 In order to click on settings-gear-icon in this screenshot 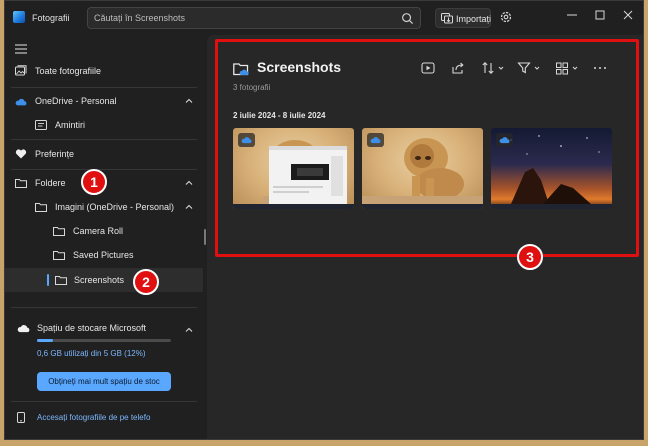, I will do `click(506, 17)`.